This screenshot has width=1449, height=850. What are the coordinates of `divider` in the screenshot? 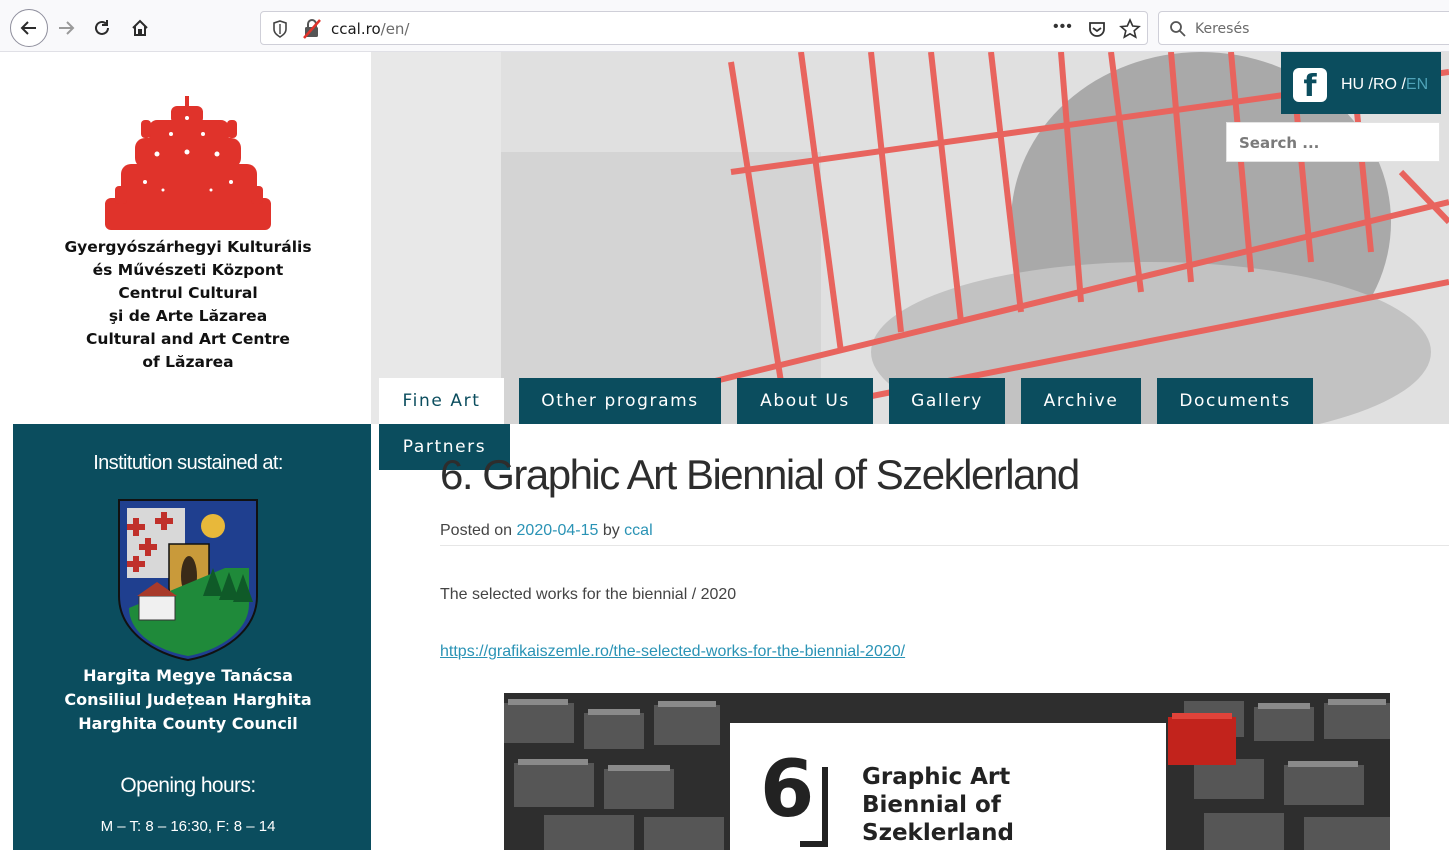 It's located at (944, 545).